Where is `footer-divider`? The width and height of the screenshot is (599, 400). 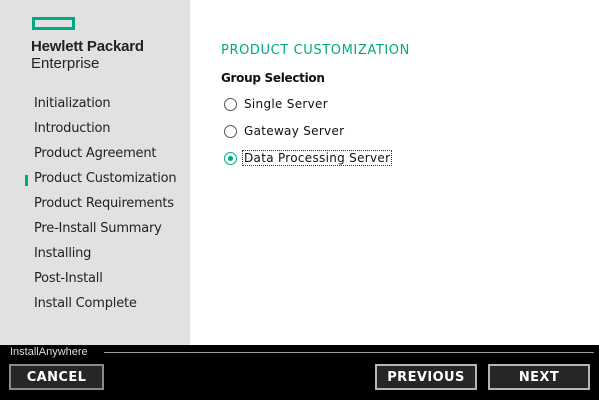 footer-divider is located at coordinates (349, 352).